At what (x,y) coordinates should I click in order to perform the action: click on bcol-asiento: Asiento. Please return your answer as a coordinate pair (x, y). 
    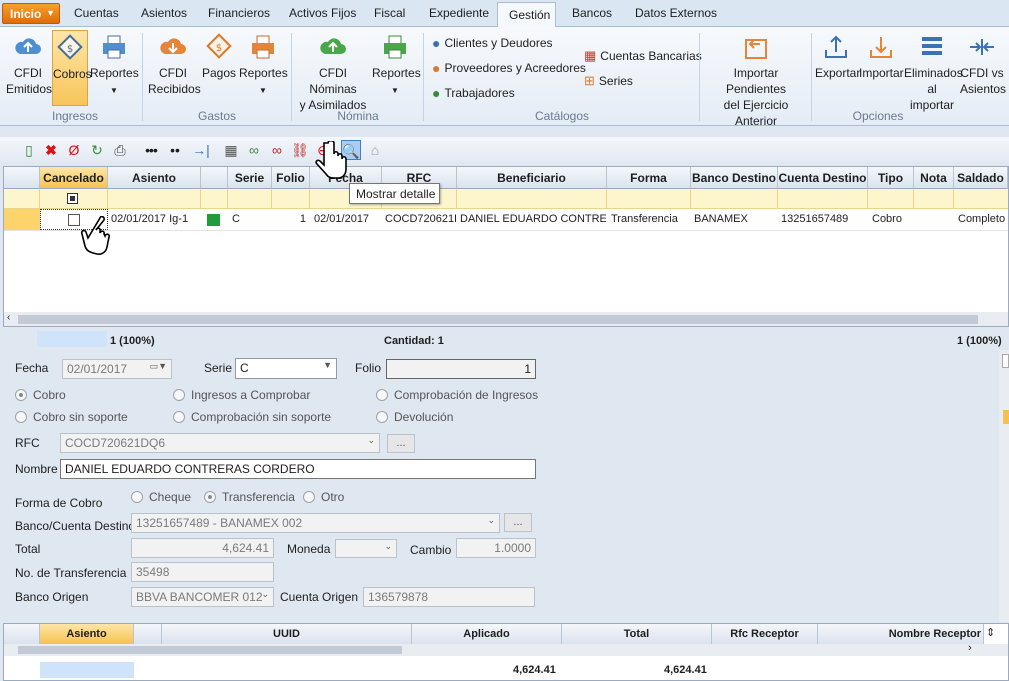
    Looking at the image, I should click on (87, 634).